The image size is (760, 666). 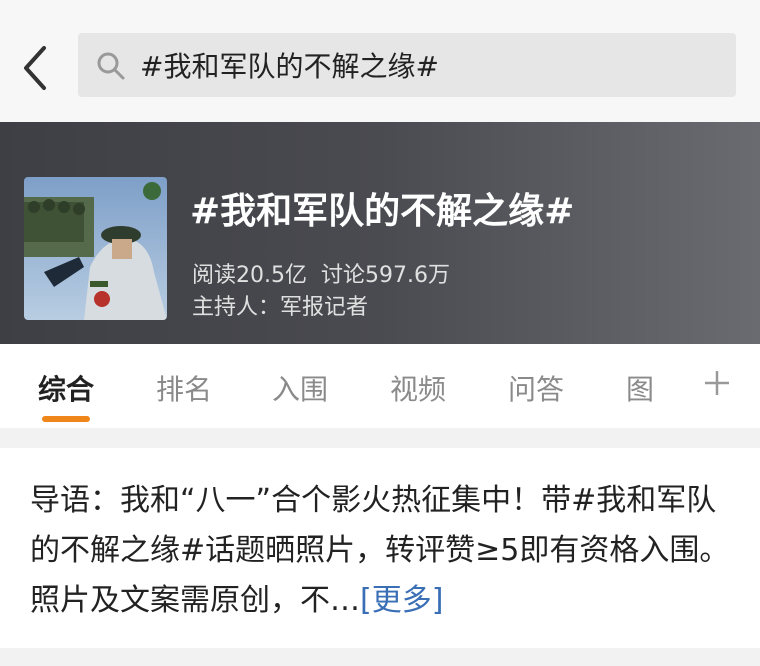 What do you see at coordinates (111, 66) in the screenshot?
I see `search-icon` at bounding box center [111, 66].